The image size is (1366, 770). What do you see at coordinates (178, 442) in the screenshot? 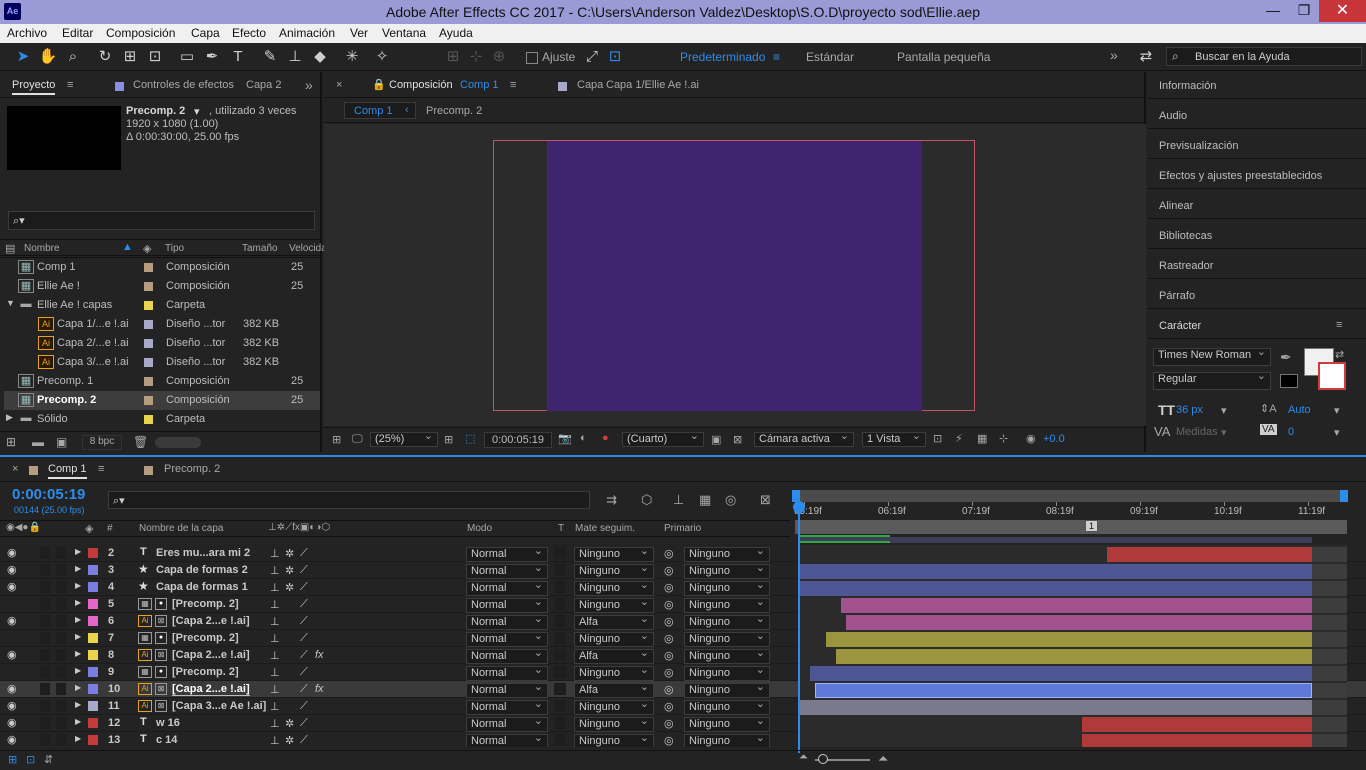
I see `project-scroll-slider` at bounding box center [178, 442].